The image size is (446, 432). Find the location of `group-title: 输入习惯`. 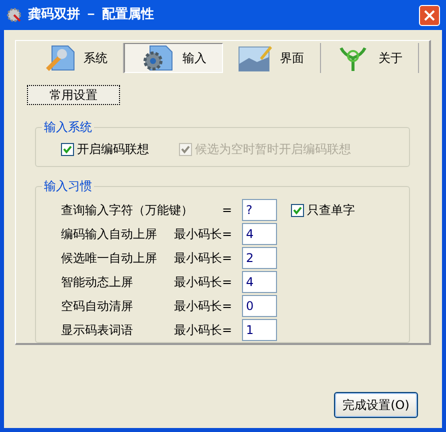

group-title: 输入习惯 is located at coordinates (68, 186).